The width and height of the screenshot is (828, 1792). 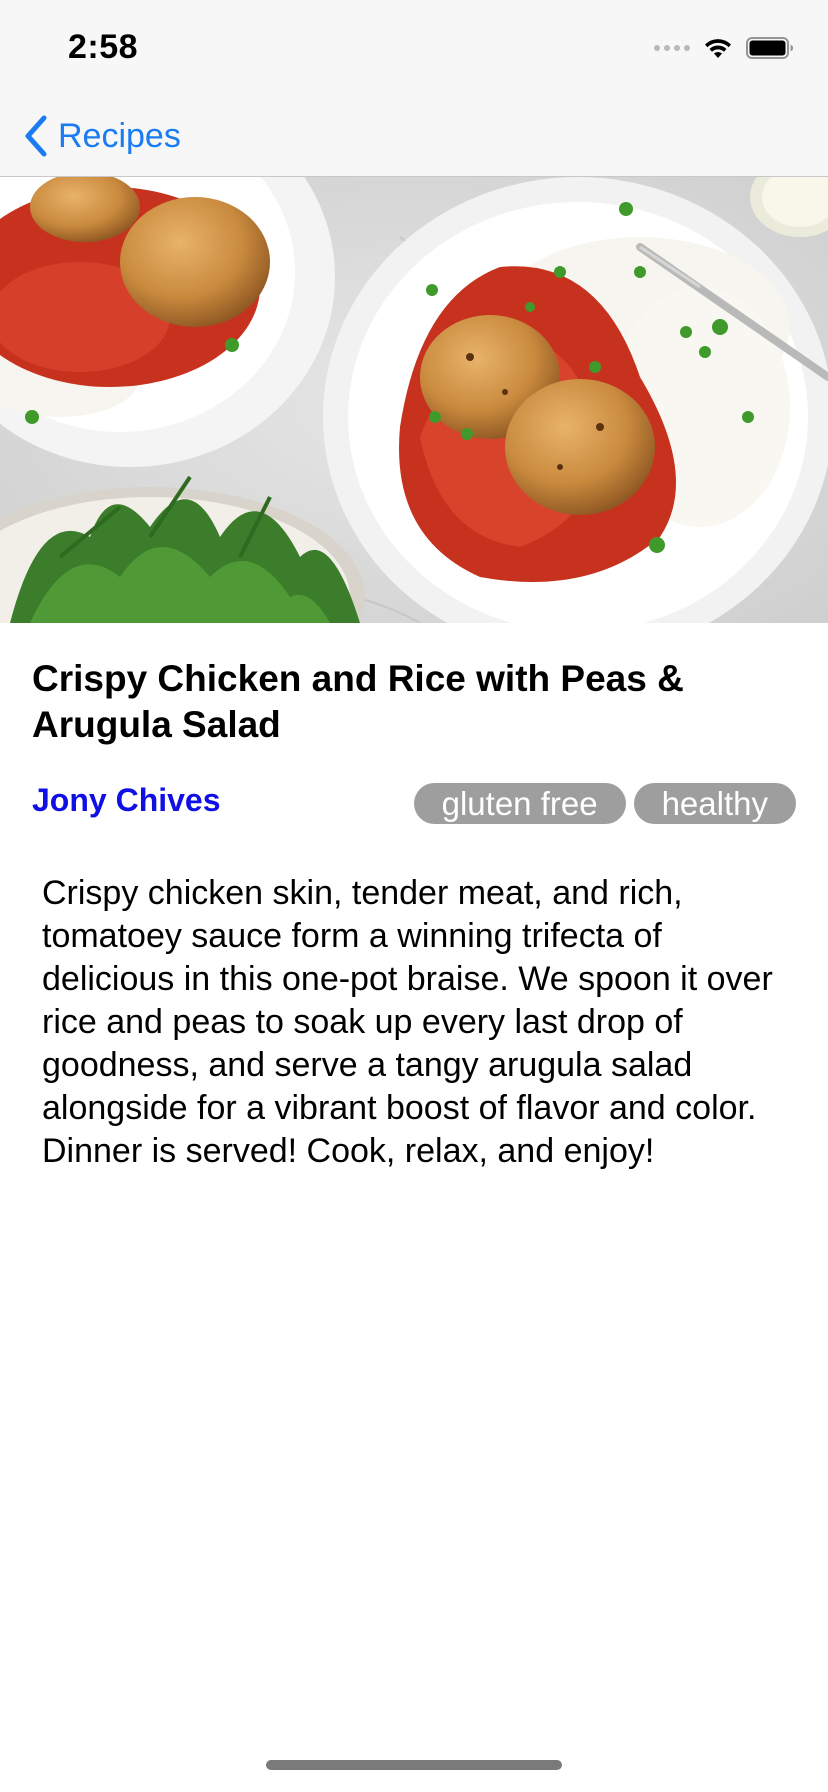 I want to click on navigation-bar: Recipes, so click(x=414, y=136).